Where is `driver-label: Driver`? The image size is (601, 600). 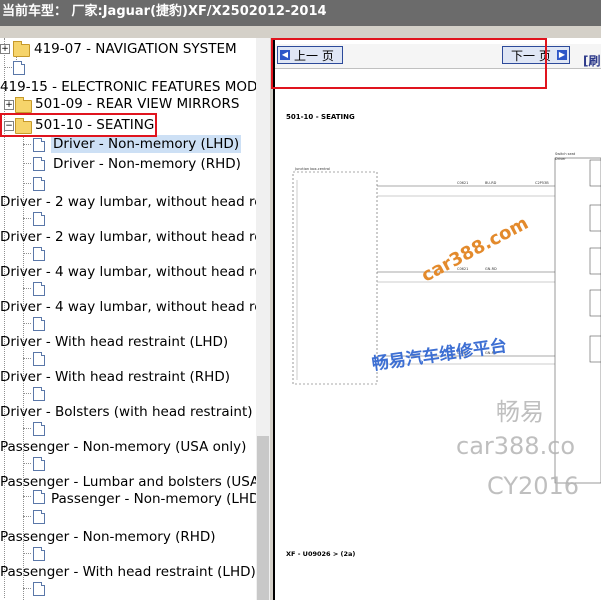
driver-label: Driver is located at coordinates (560, 159).